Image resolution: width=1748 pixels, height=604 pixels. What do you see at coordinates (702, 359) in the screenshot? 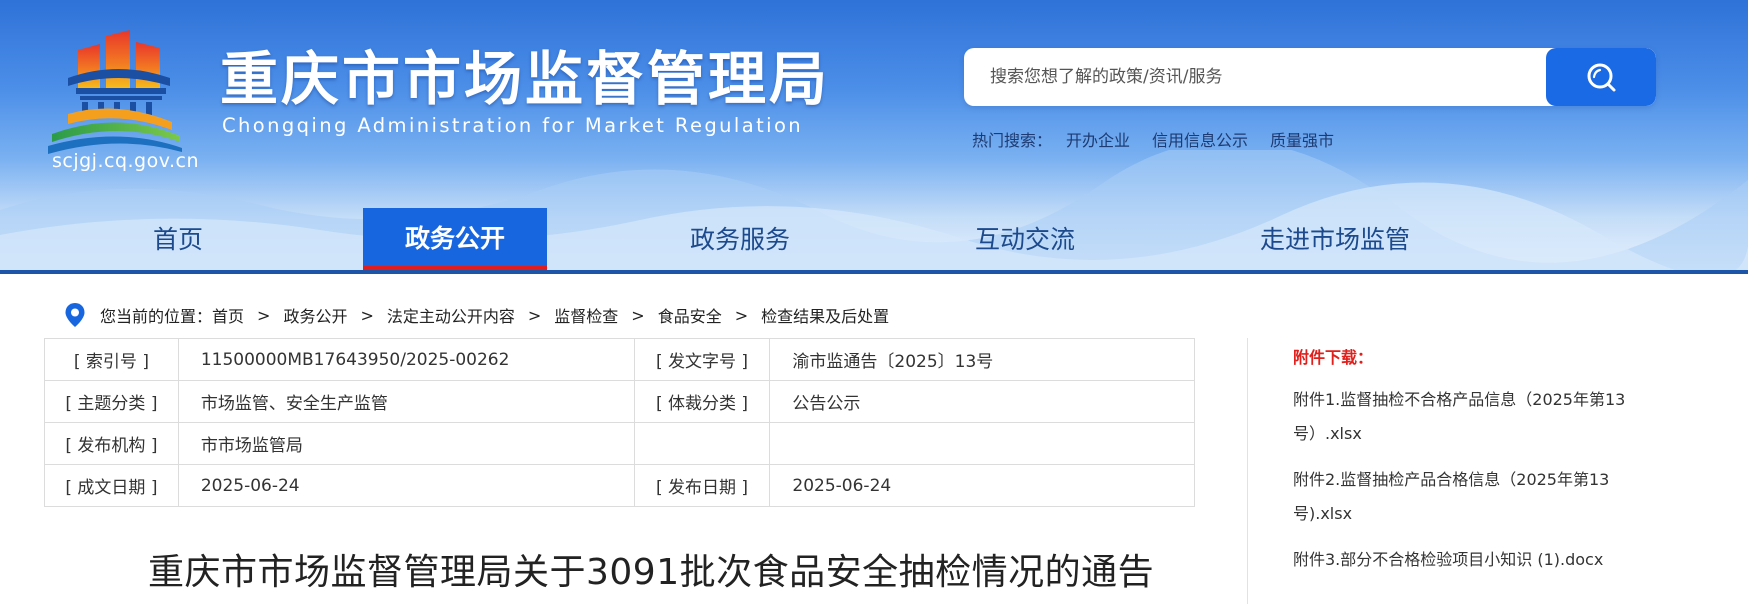
I see `doc-no-label: [ 发文字号 ]` at bounding box center [702, 359].